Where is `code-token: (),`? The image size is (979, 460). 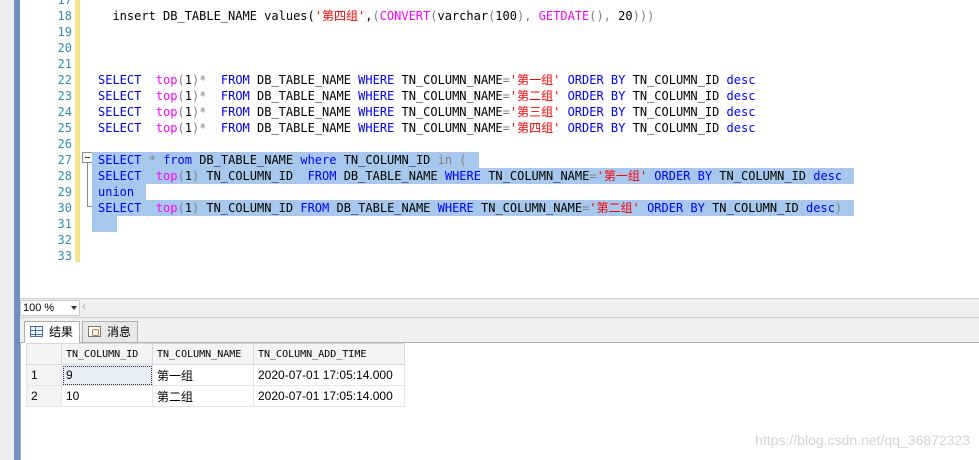
code-token: (), is located at coordinates (600, 16).